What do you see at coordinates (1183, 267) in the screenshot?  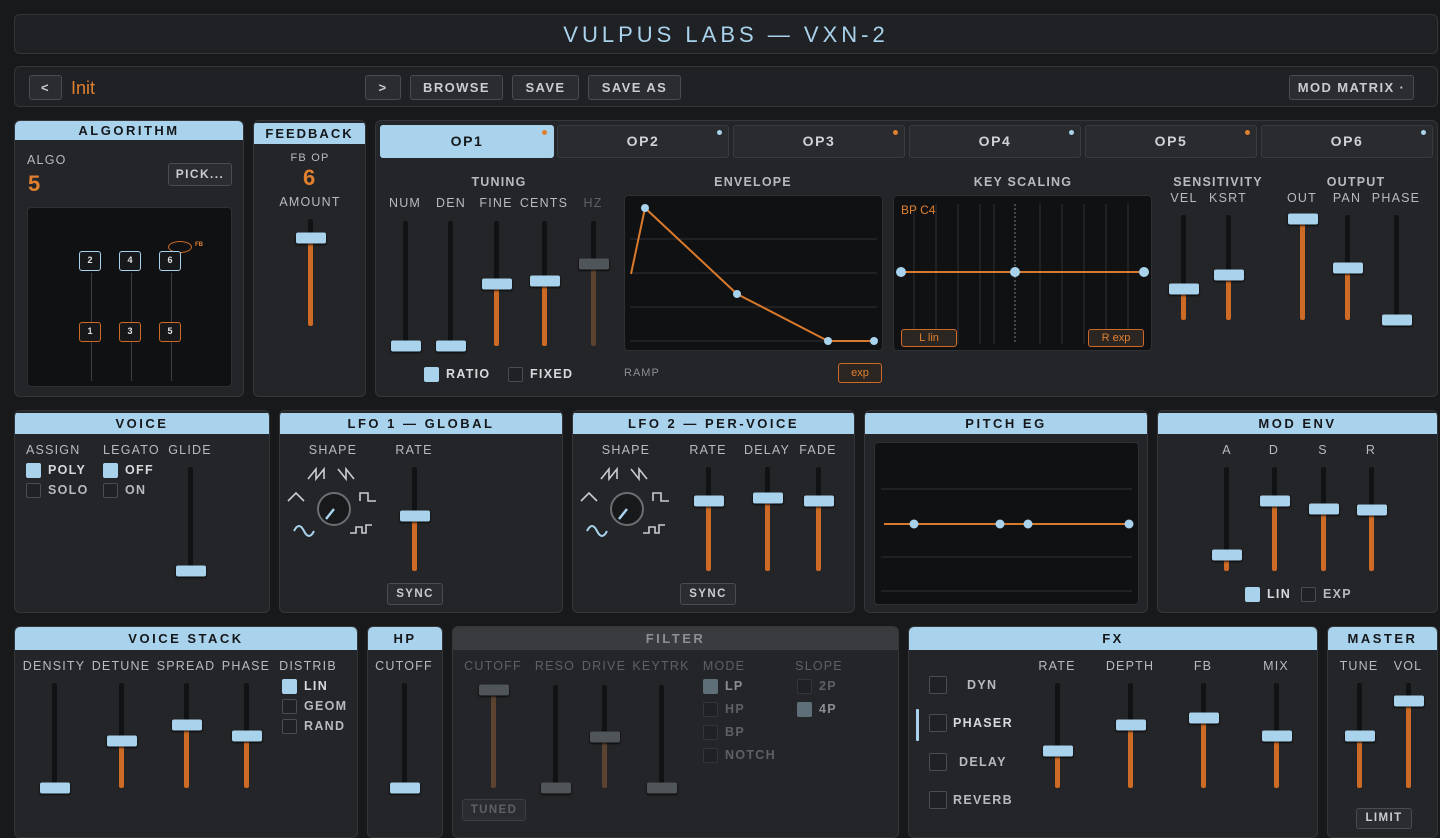 I see `vel-slider` at bounding box center [1183, 267].